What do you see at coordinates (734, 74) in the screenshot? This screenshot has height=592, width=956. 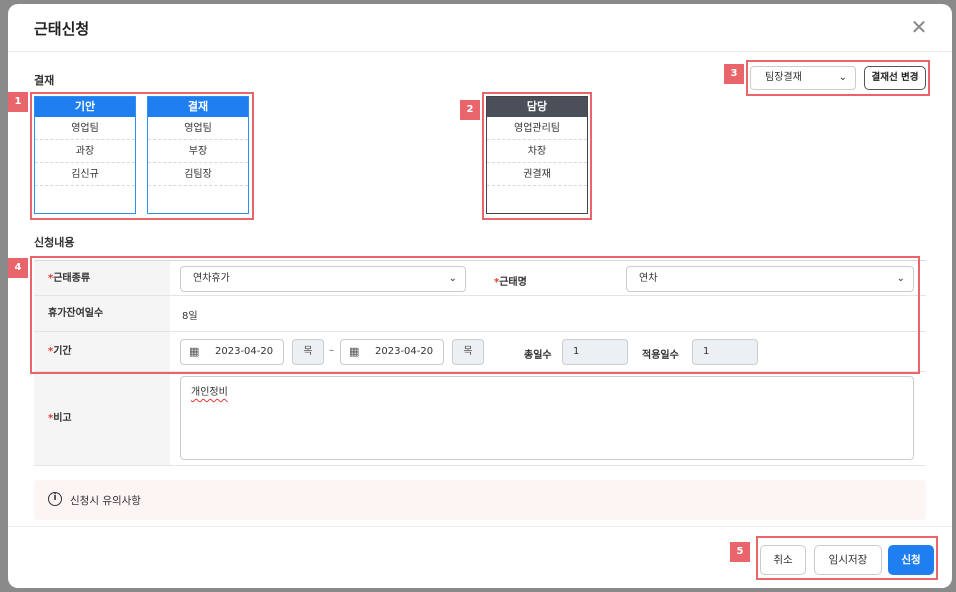 I see `marker-number-3: 3` at bounding box center [734, 74].